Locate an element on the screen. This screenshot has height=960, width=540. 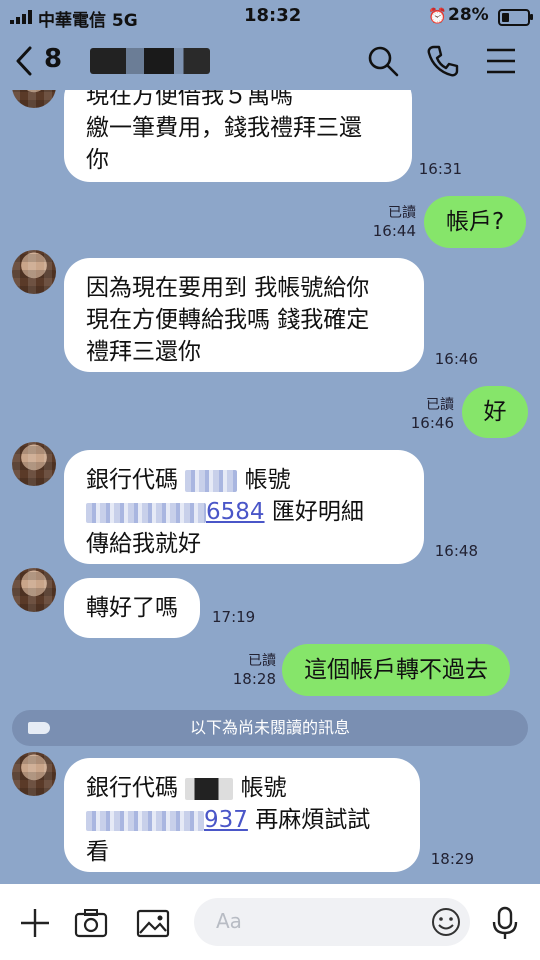
battery-nub is located at coordinates (531, 17).